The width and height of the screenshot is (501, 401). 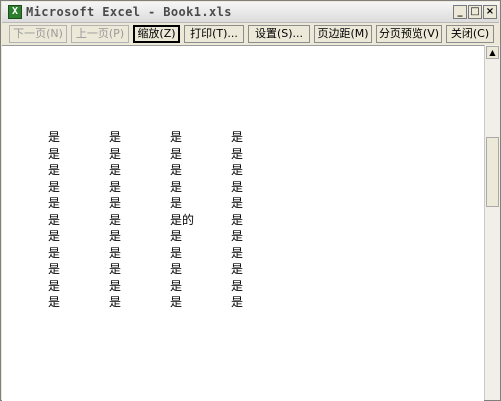 What do you see at coordinates (475, 12) in the screenshot?
I see `maximize-button: □` at bounding box center [475, 12].